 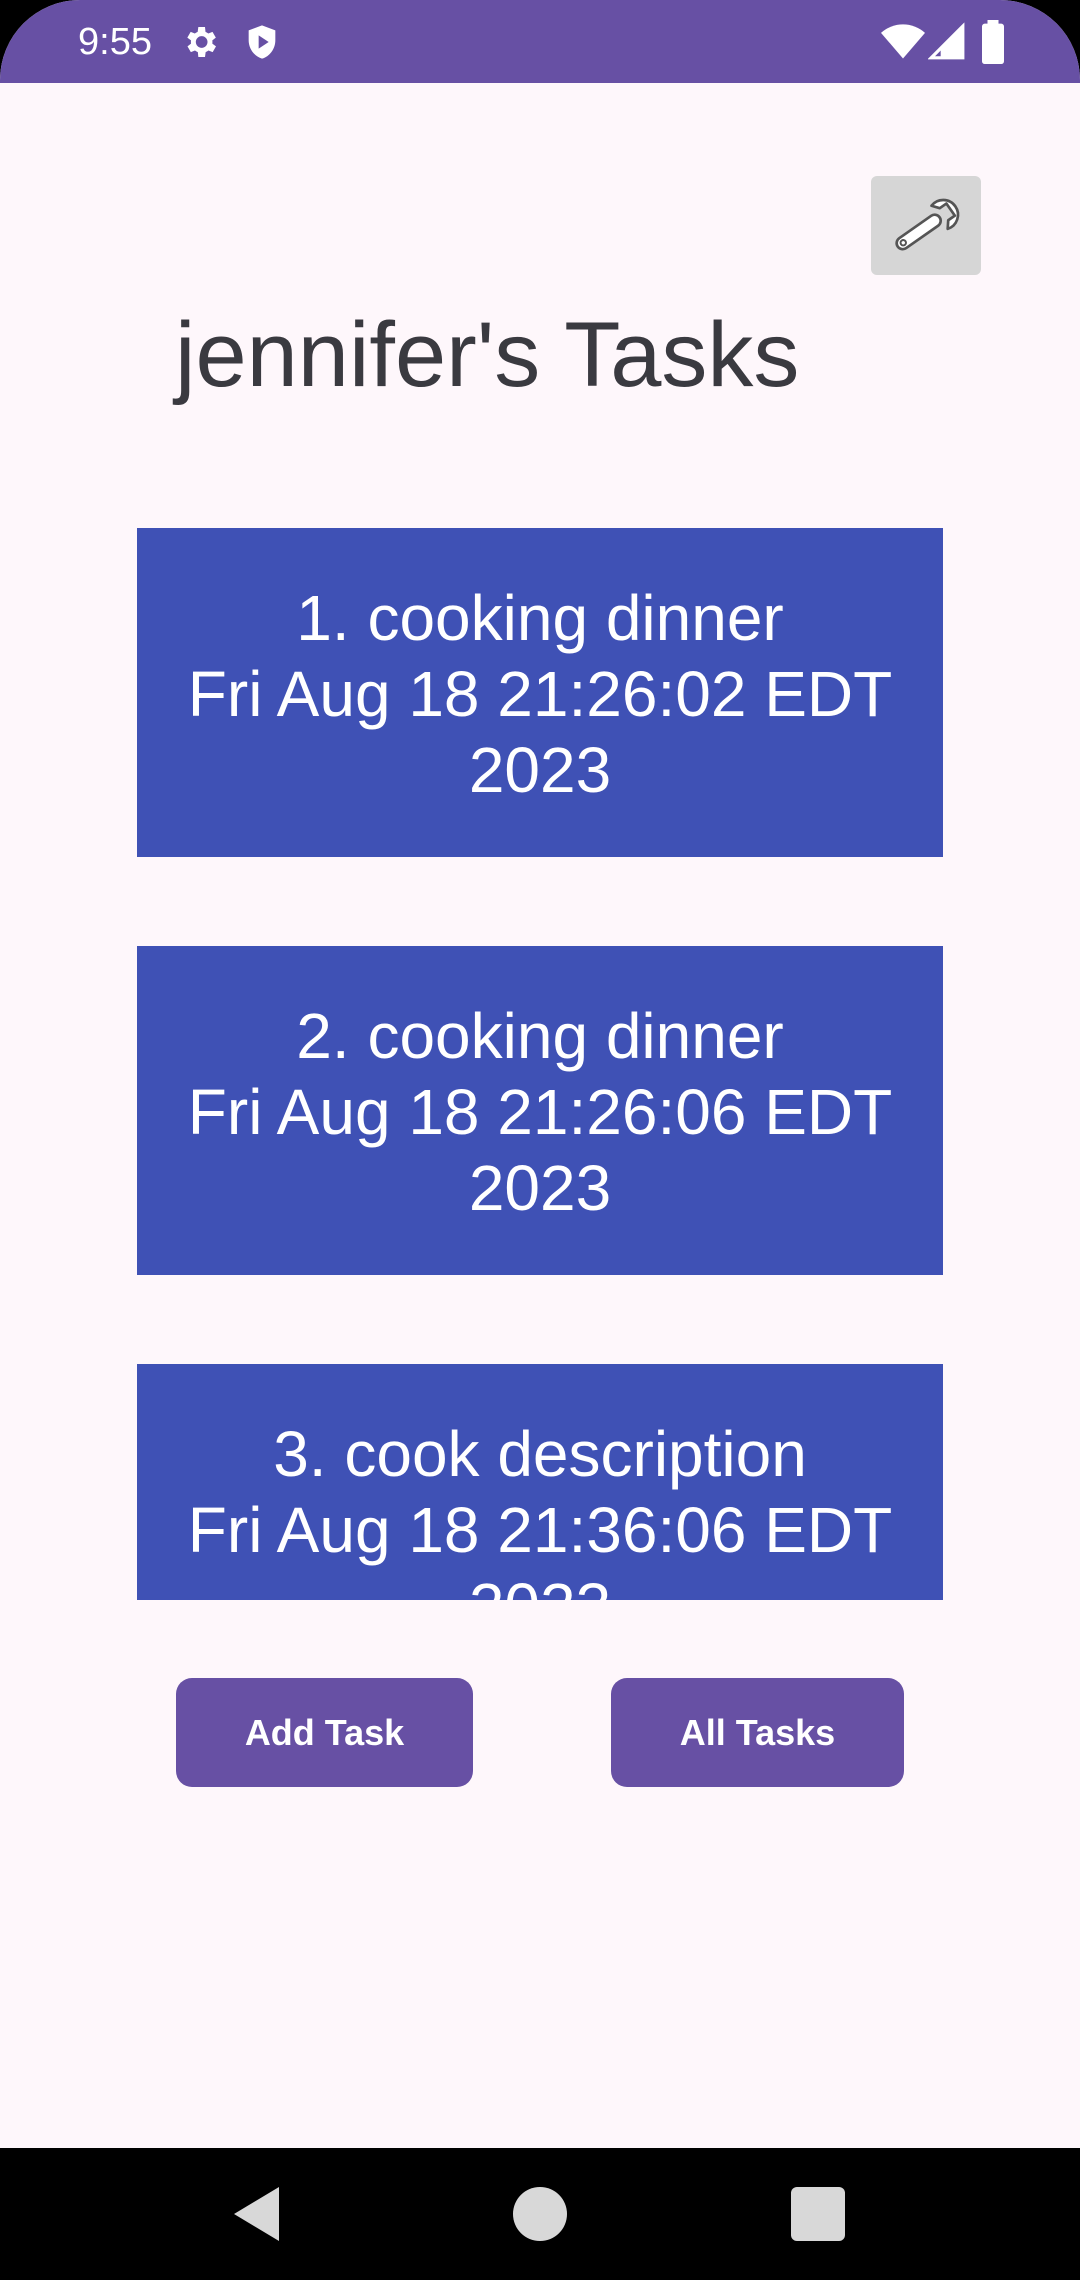 I want to click on home-icon, so click(x=540, y=2214).